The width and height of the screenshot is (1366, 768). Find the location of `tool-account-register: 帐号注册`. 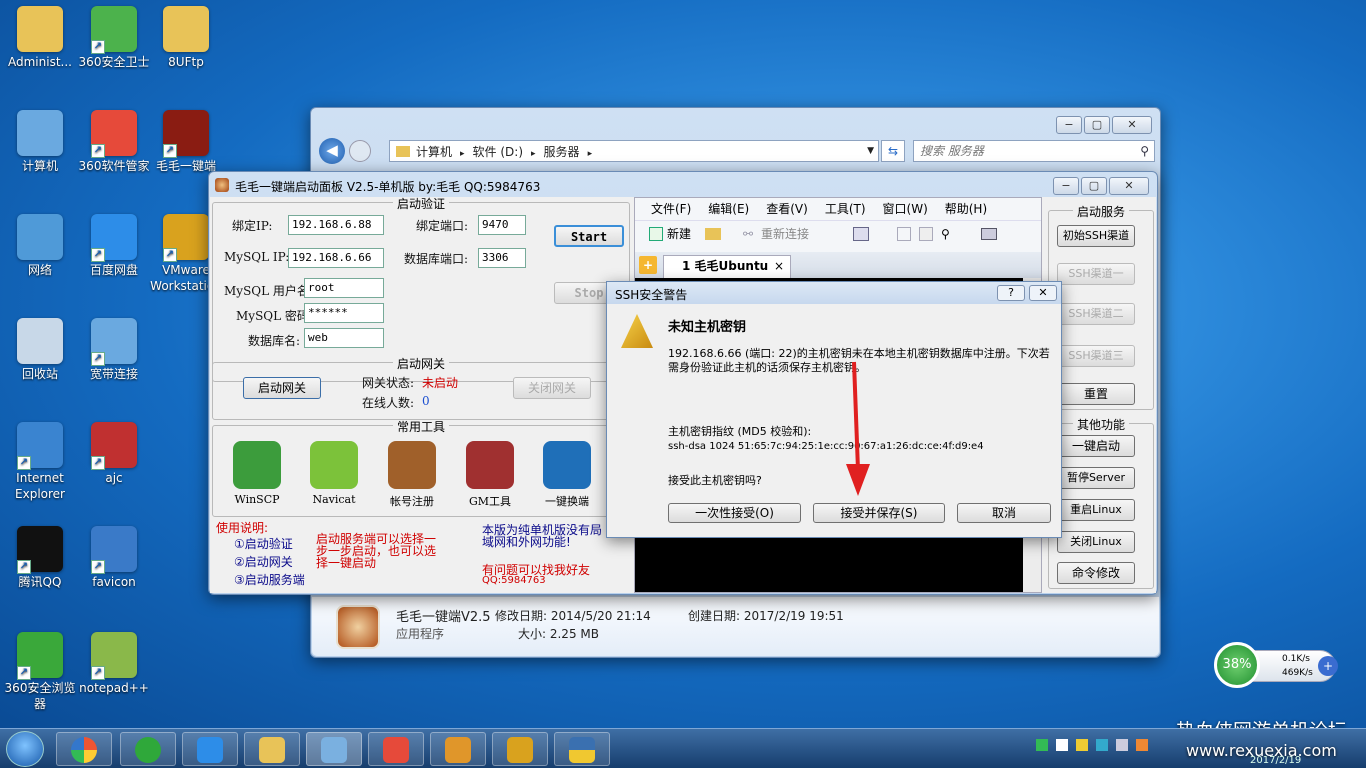

tool-account-register: 帐号注册 is located at coordinates (412, 475).